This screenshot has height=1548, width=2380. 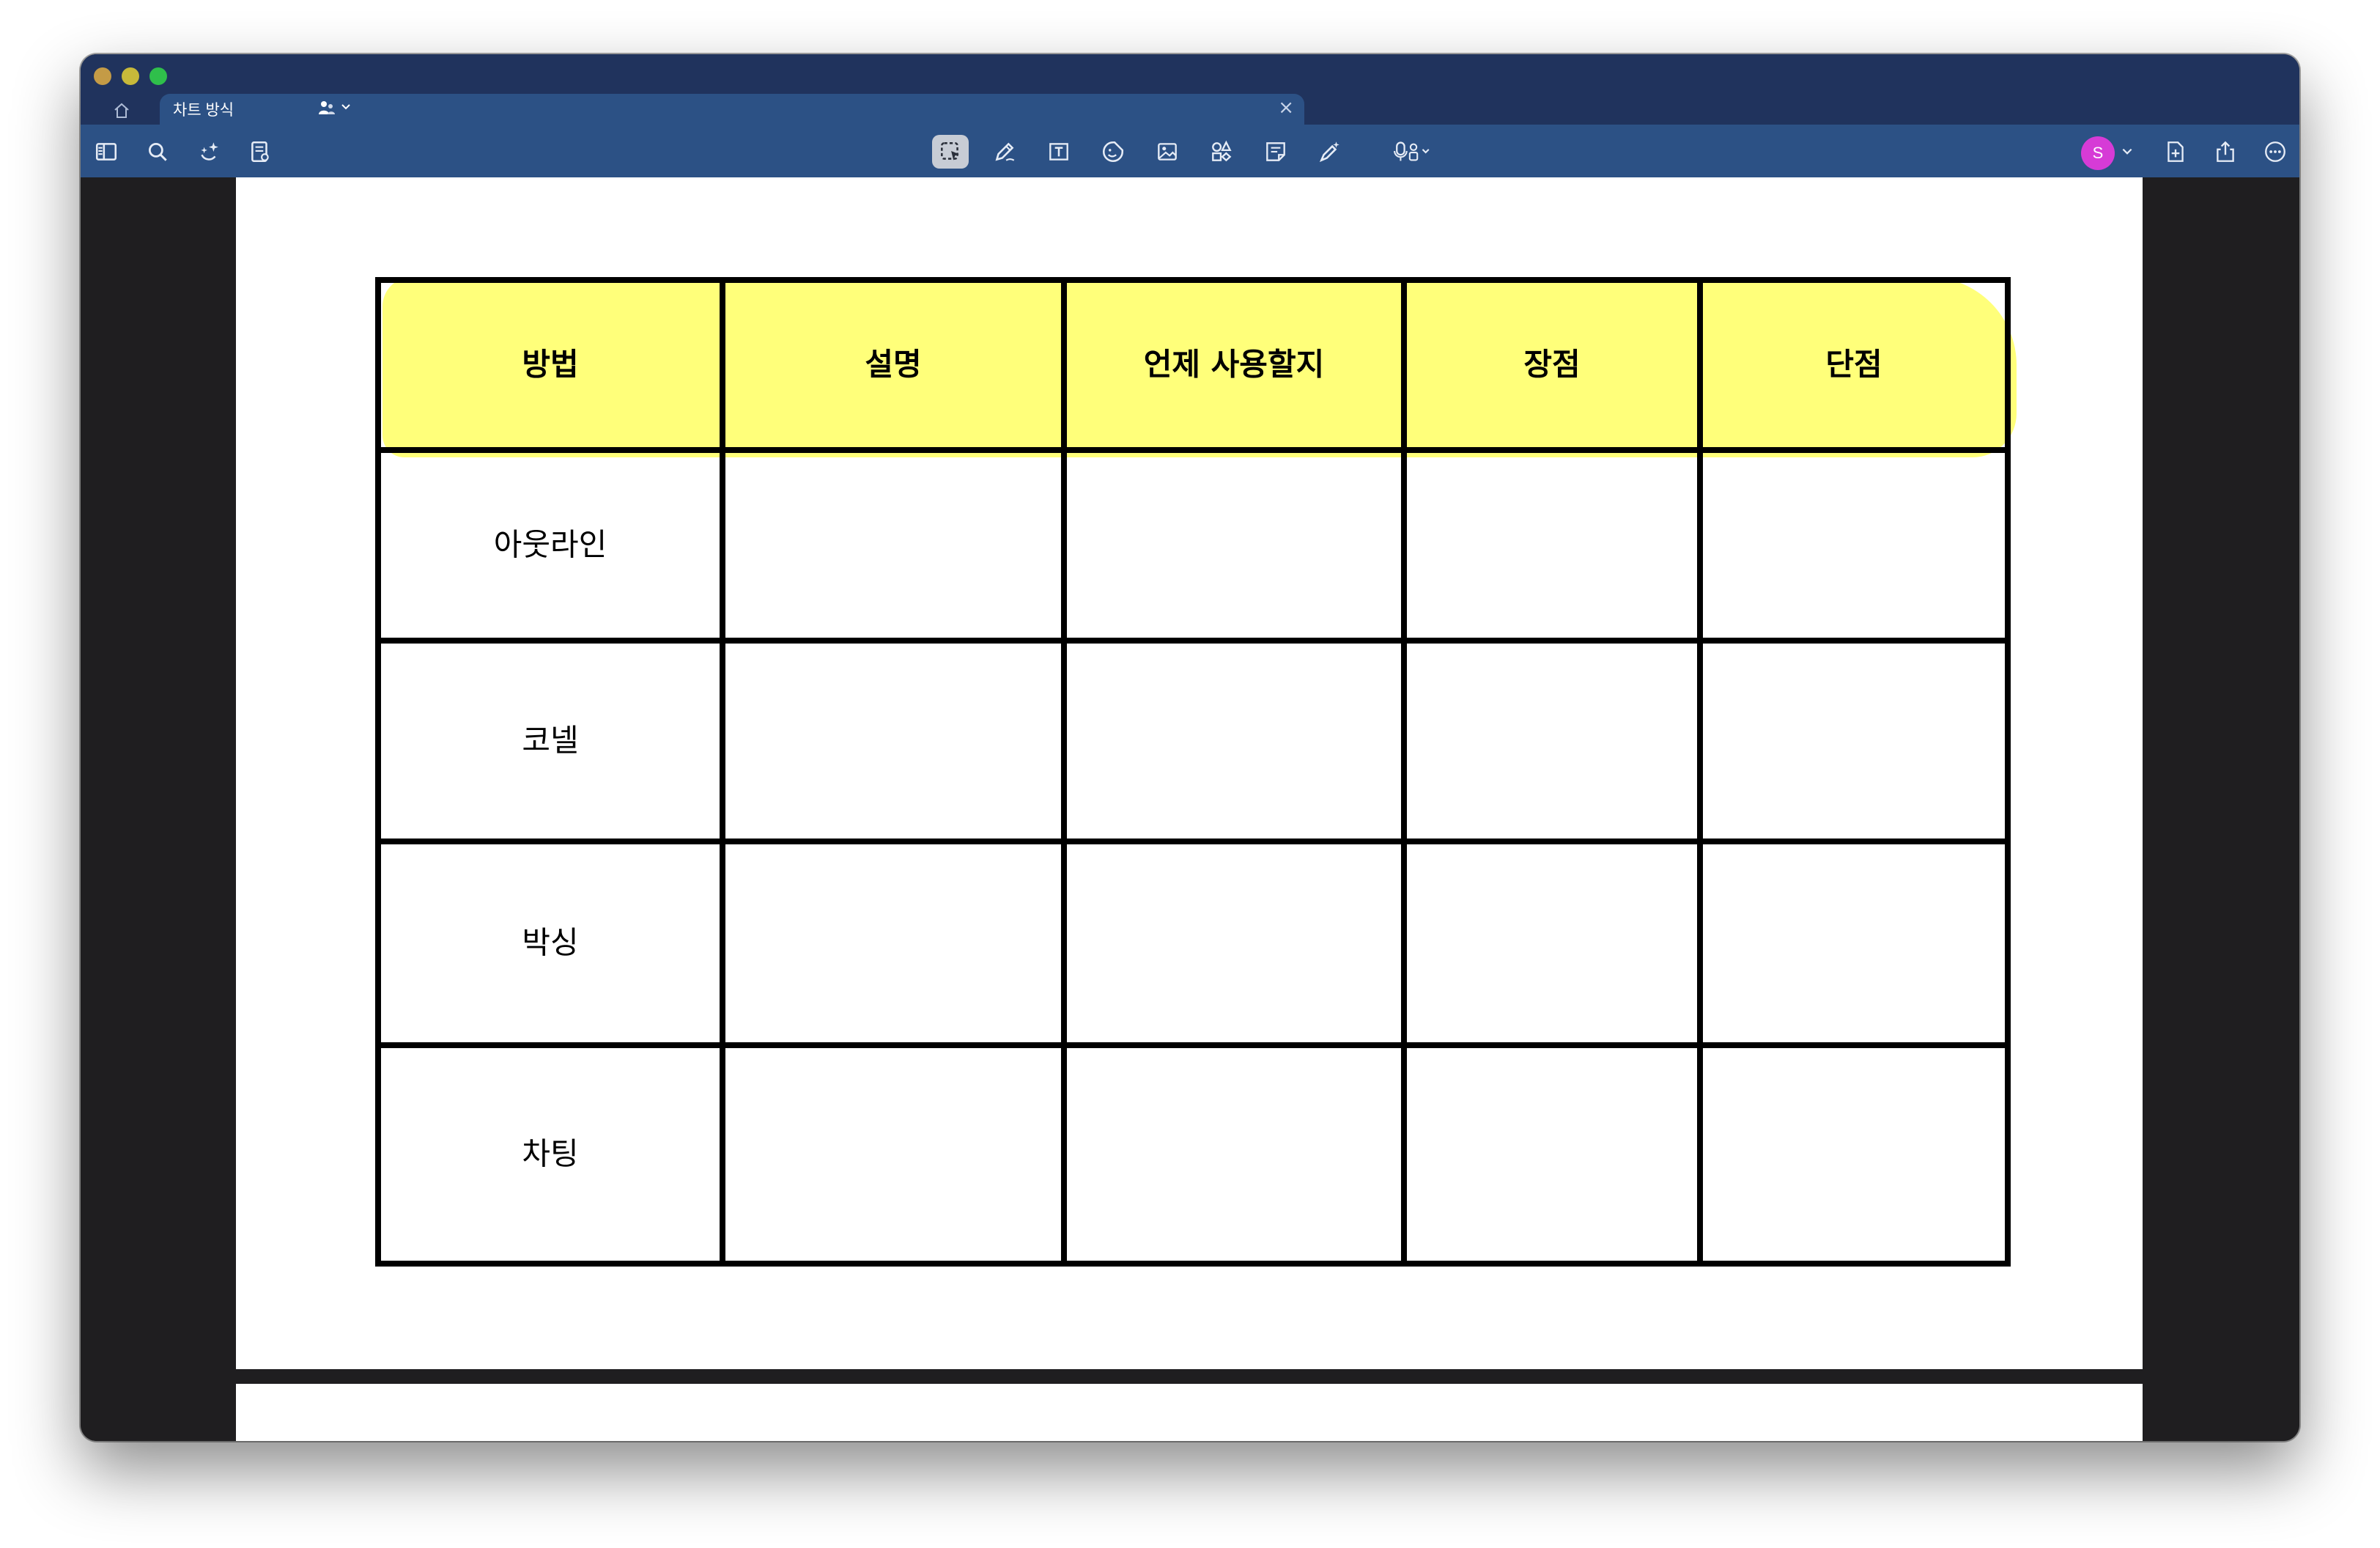 What do you see at coordinates (550, 740) in the screenshot?
I see `table-row-label: 코넬` at bounding box center [550, 740].